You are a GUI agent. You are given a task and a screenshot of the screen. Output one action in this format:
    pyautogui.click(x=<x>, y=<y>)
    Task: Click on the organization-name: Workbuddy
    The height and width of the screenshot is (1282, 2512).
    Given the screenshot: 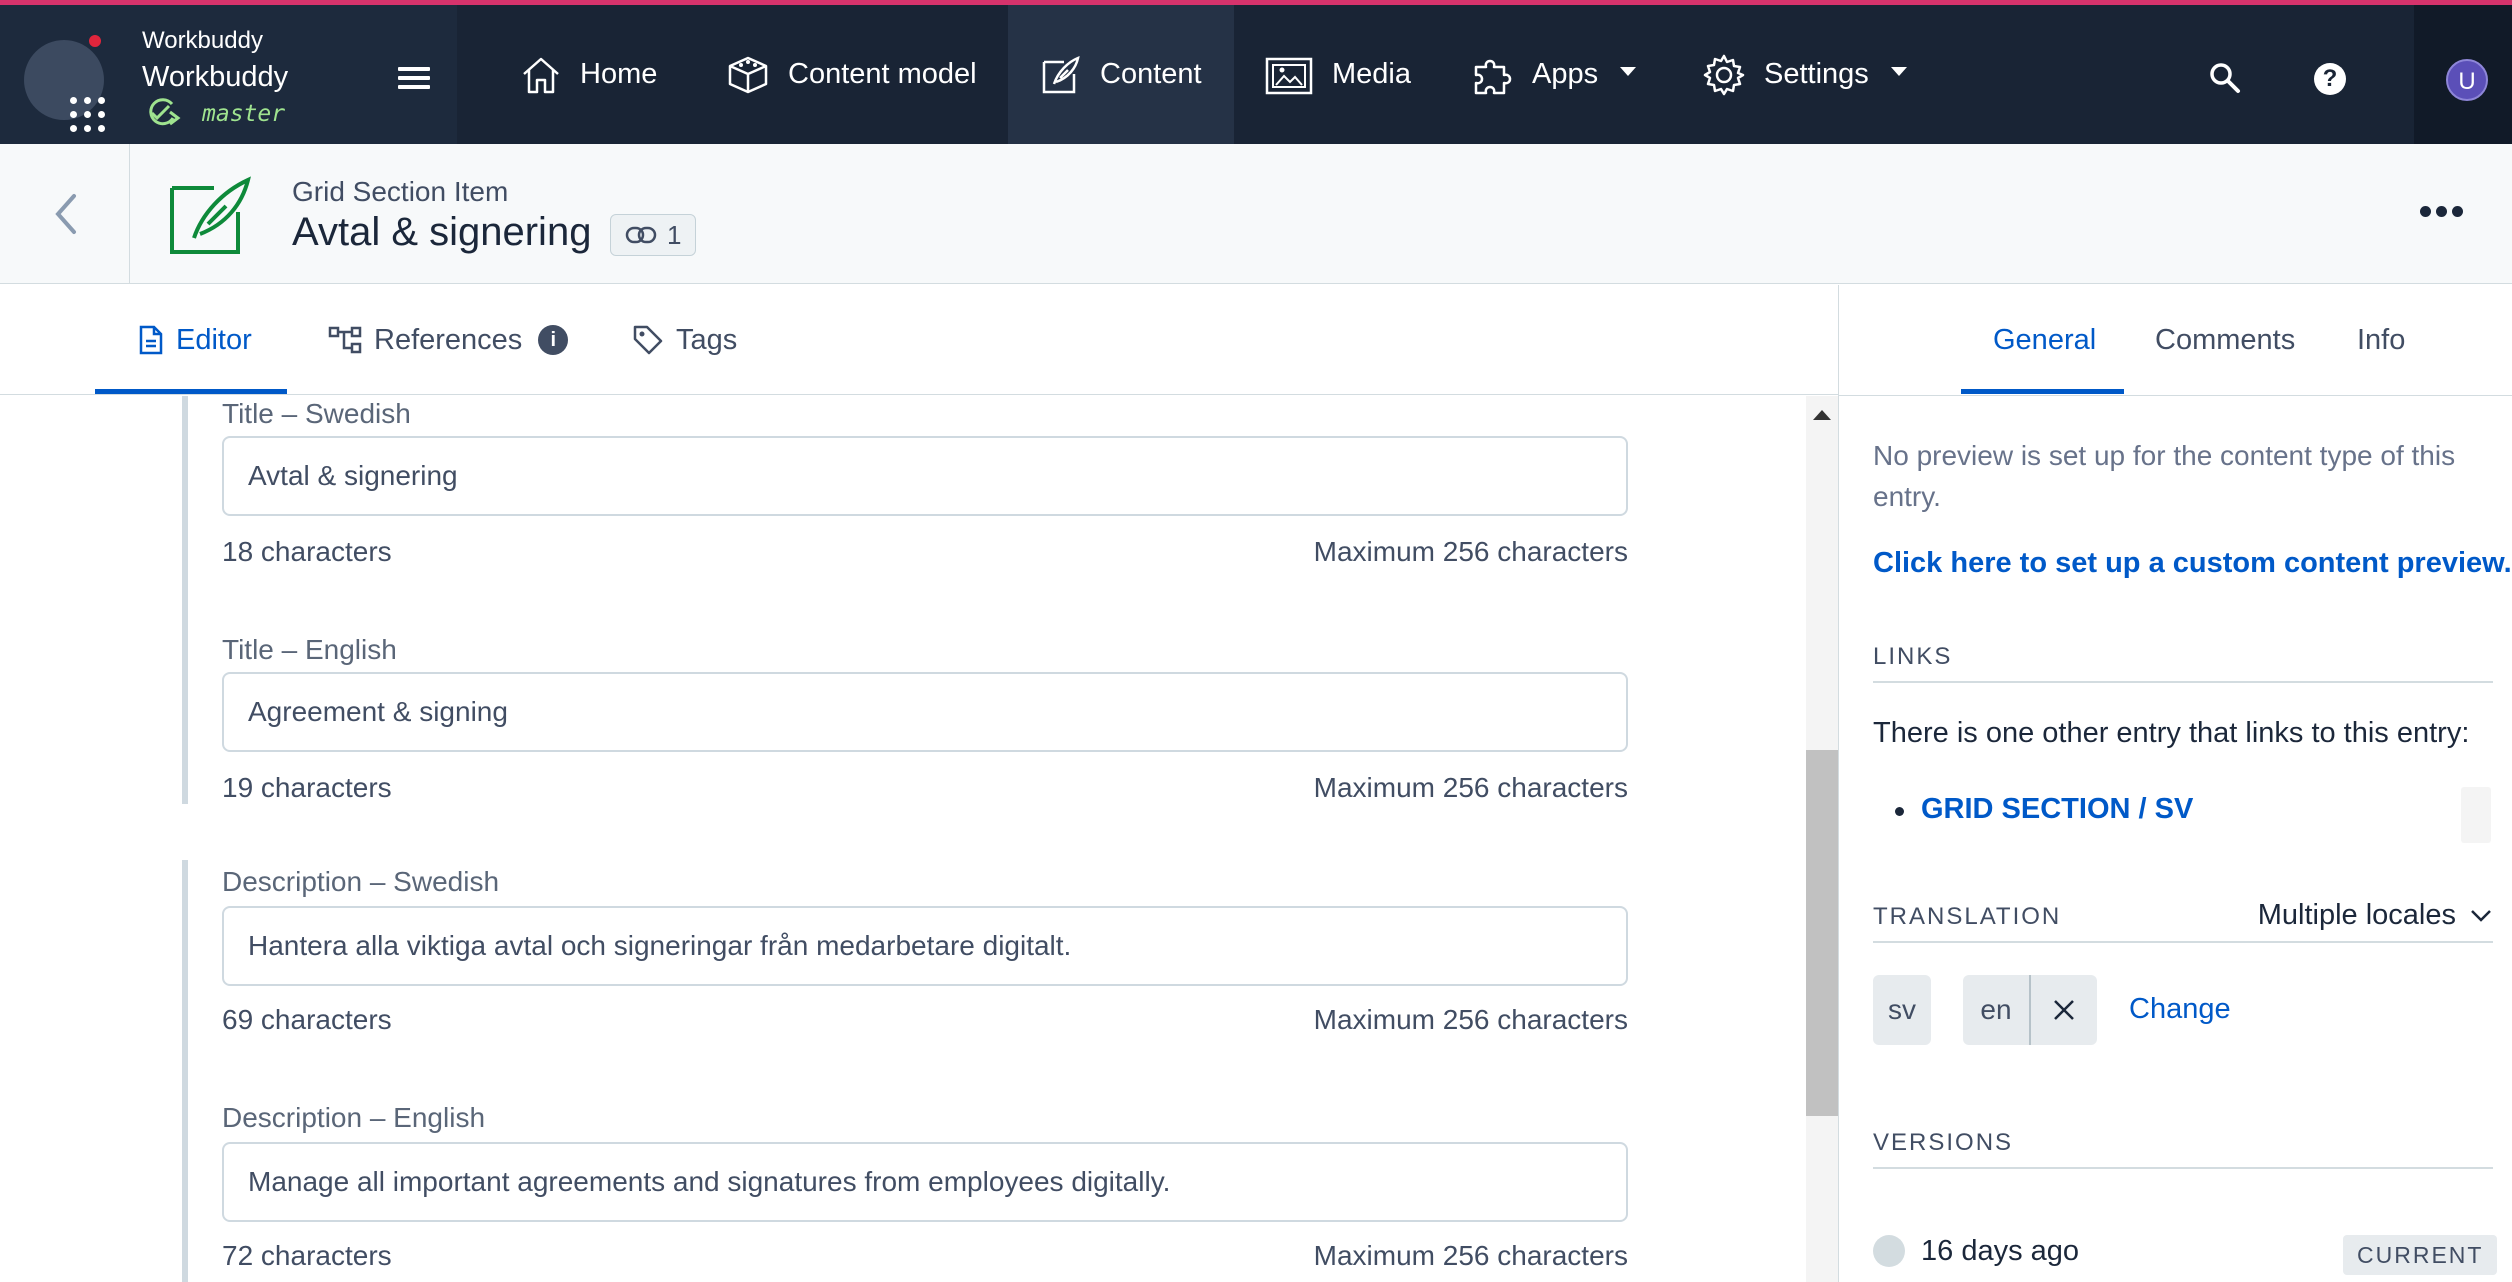 What is the action you would take?
    pyautogui.click(x=202, y=40)
    